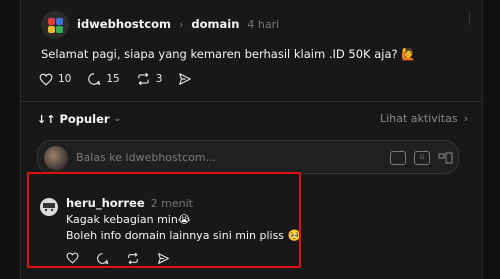 This screenshot has height=279, width=500. What do you see at coordinates (465, 118) in the screenshot?
I see `chevron-right-icon: ›` at bounding box center [465, 118].